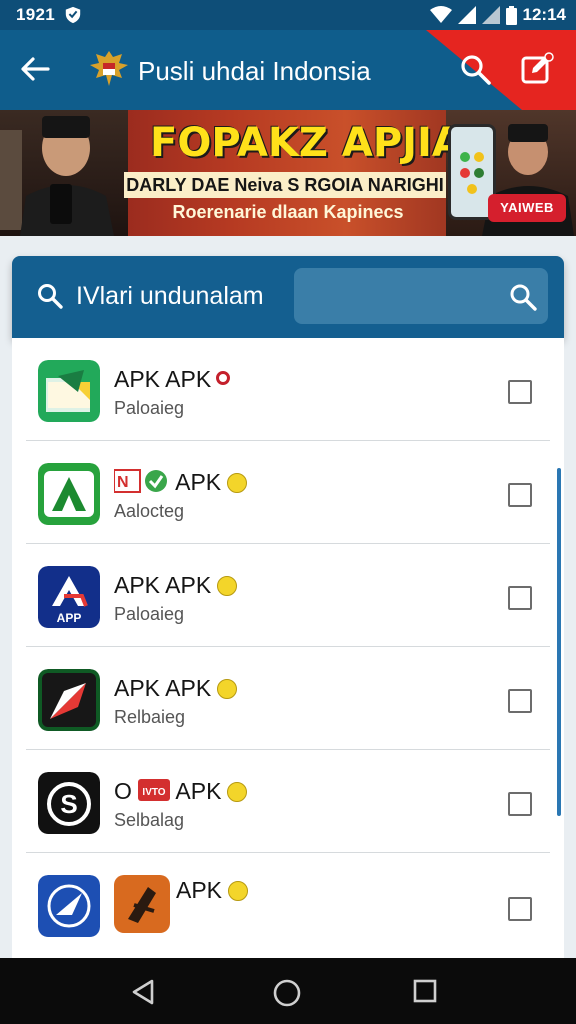 This screenshot has width=576, height=1024. I want to click on banner-headline: FOPAKZ APJIAN, so click(323, 143).